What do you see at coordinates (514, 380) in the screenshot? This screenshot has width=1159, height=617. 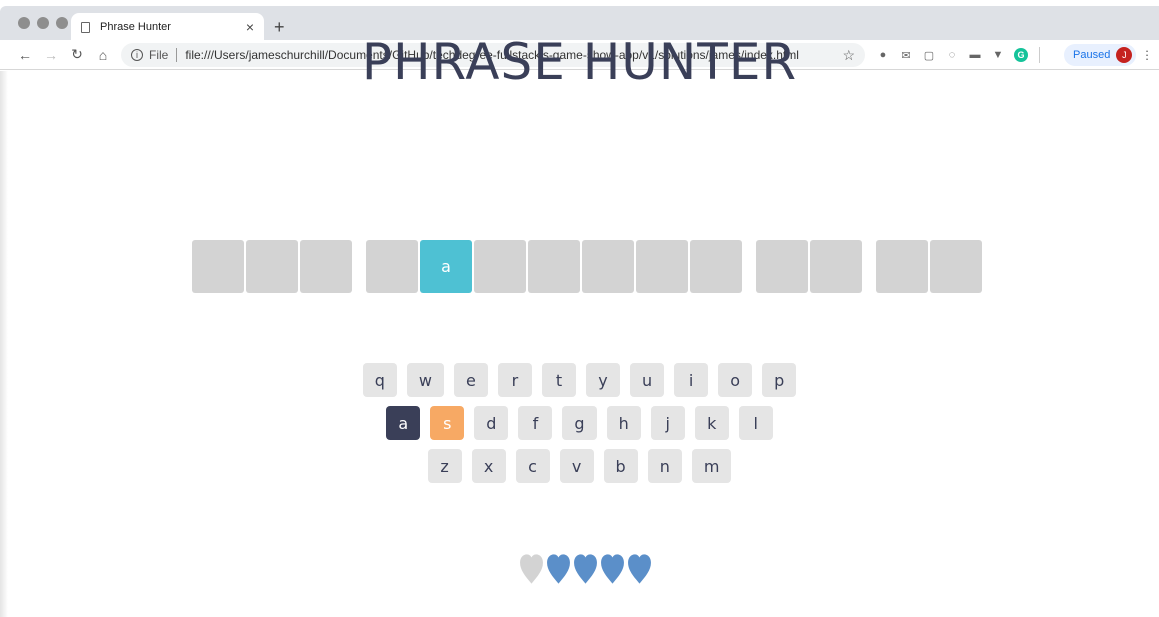 I see `key-r: r` at bounding box center [514, 380].